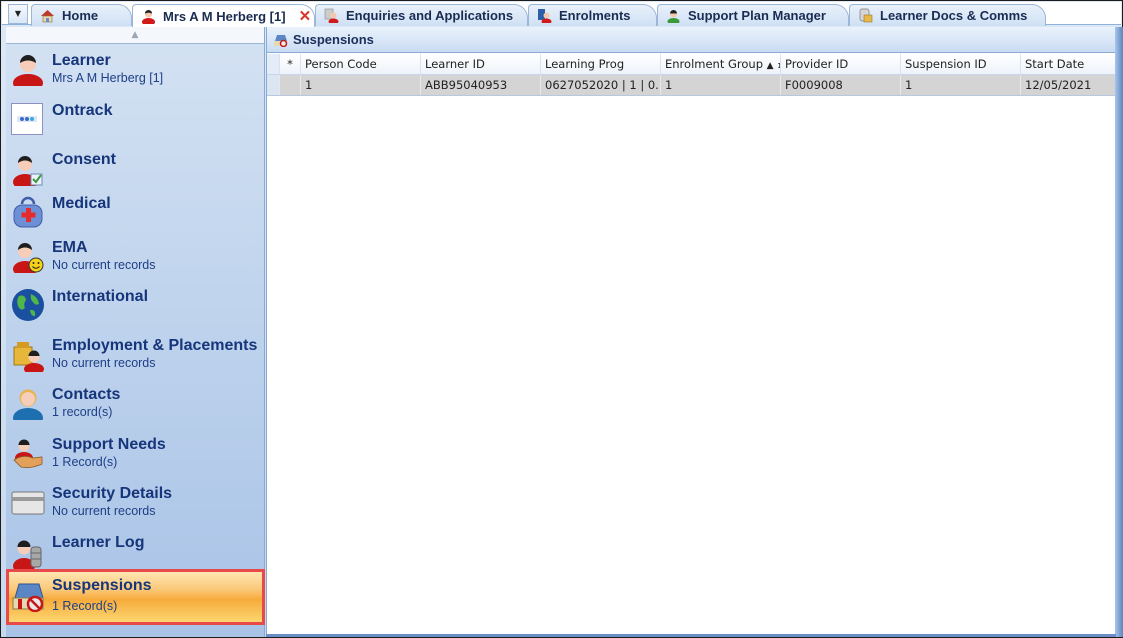 This screenshot has height=638, width=1123. Describe the element at coordinates (28, 258) in the screenshot. I see `ema-icon` at that location.